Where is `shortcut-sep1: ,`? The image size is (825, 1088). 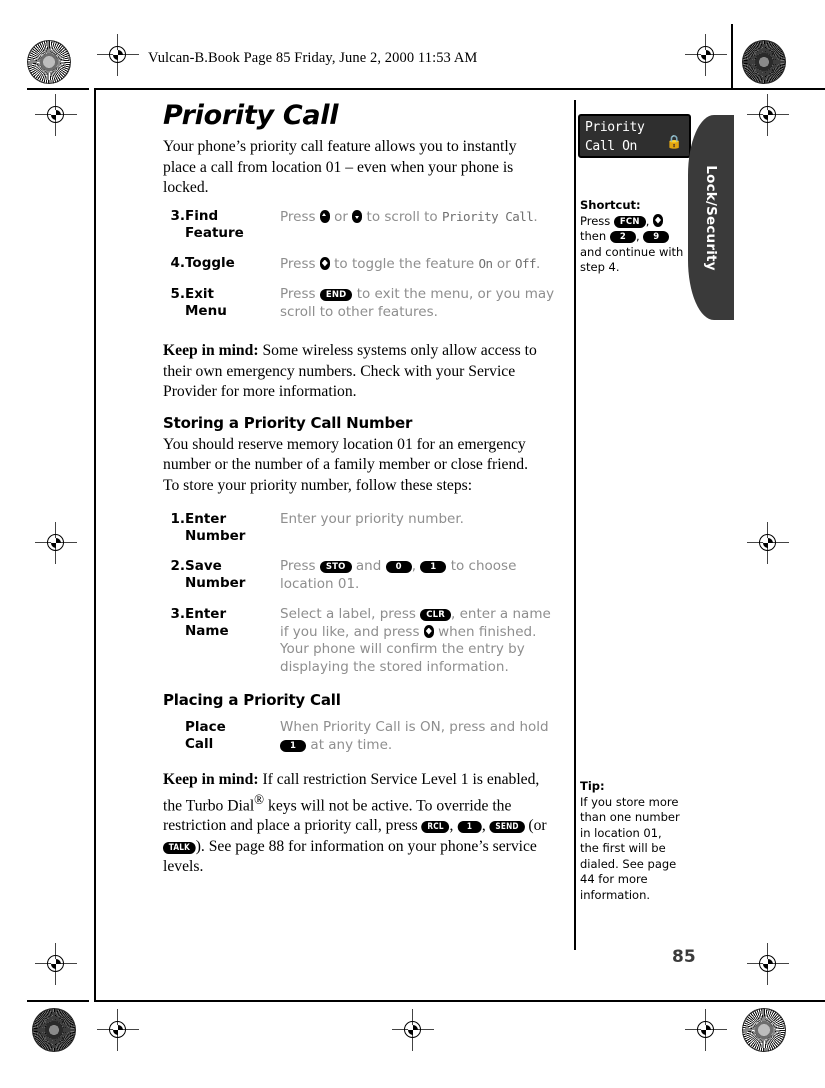 shortcut-sep1: , is located at coordinates (649, 220).